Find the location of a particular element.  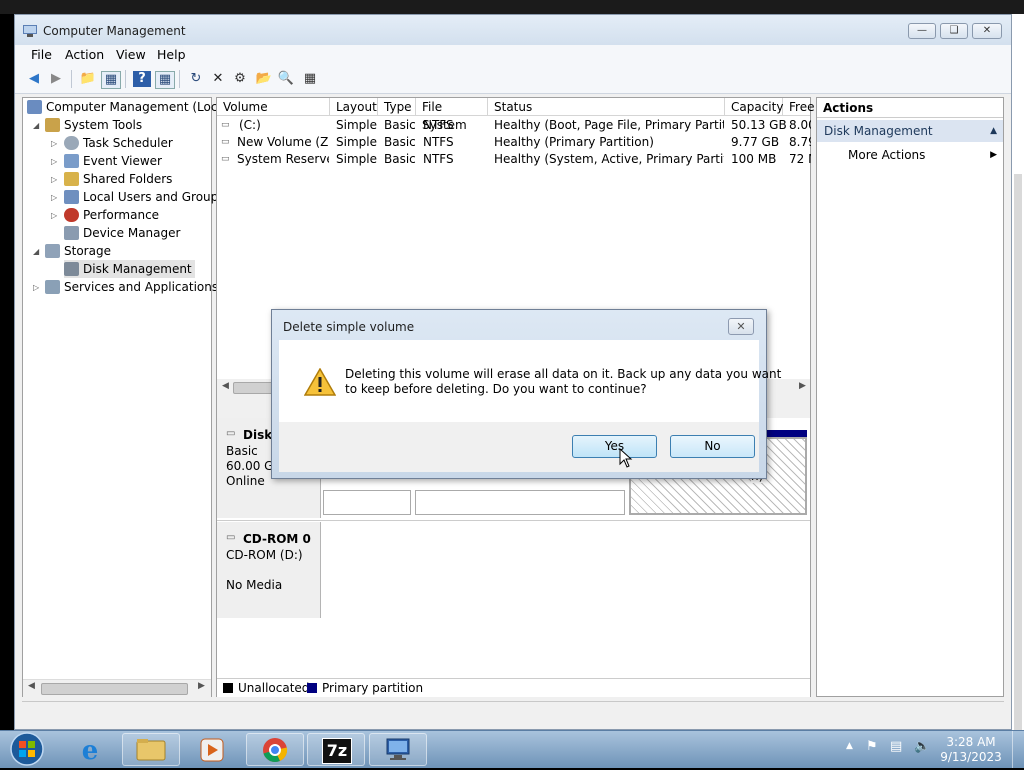

tree-horizontal-scrollbar: ◀ ▶ is located at coordinates (117, 688).